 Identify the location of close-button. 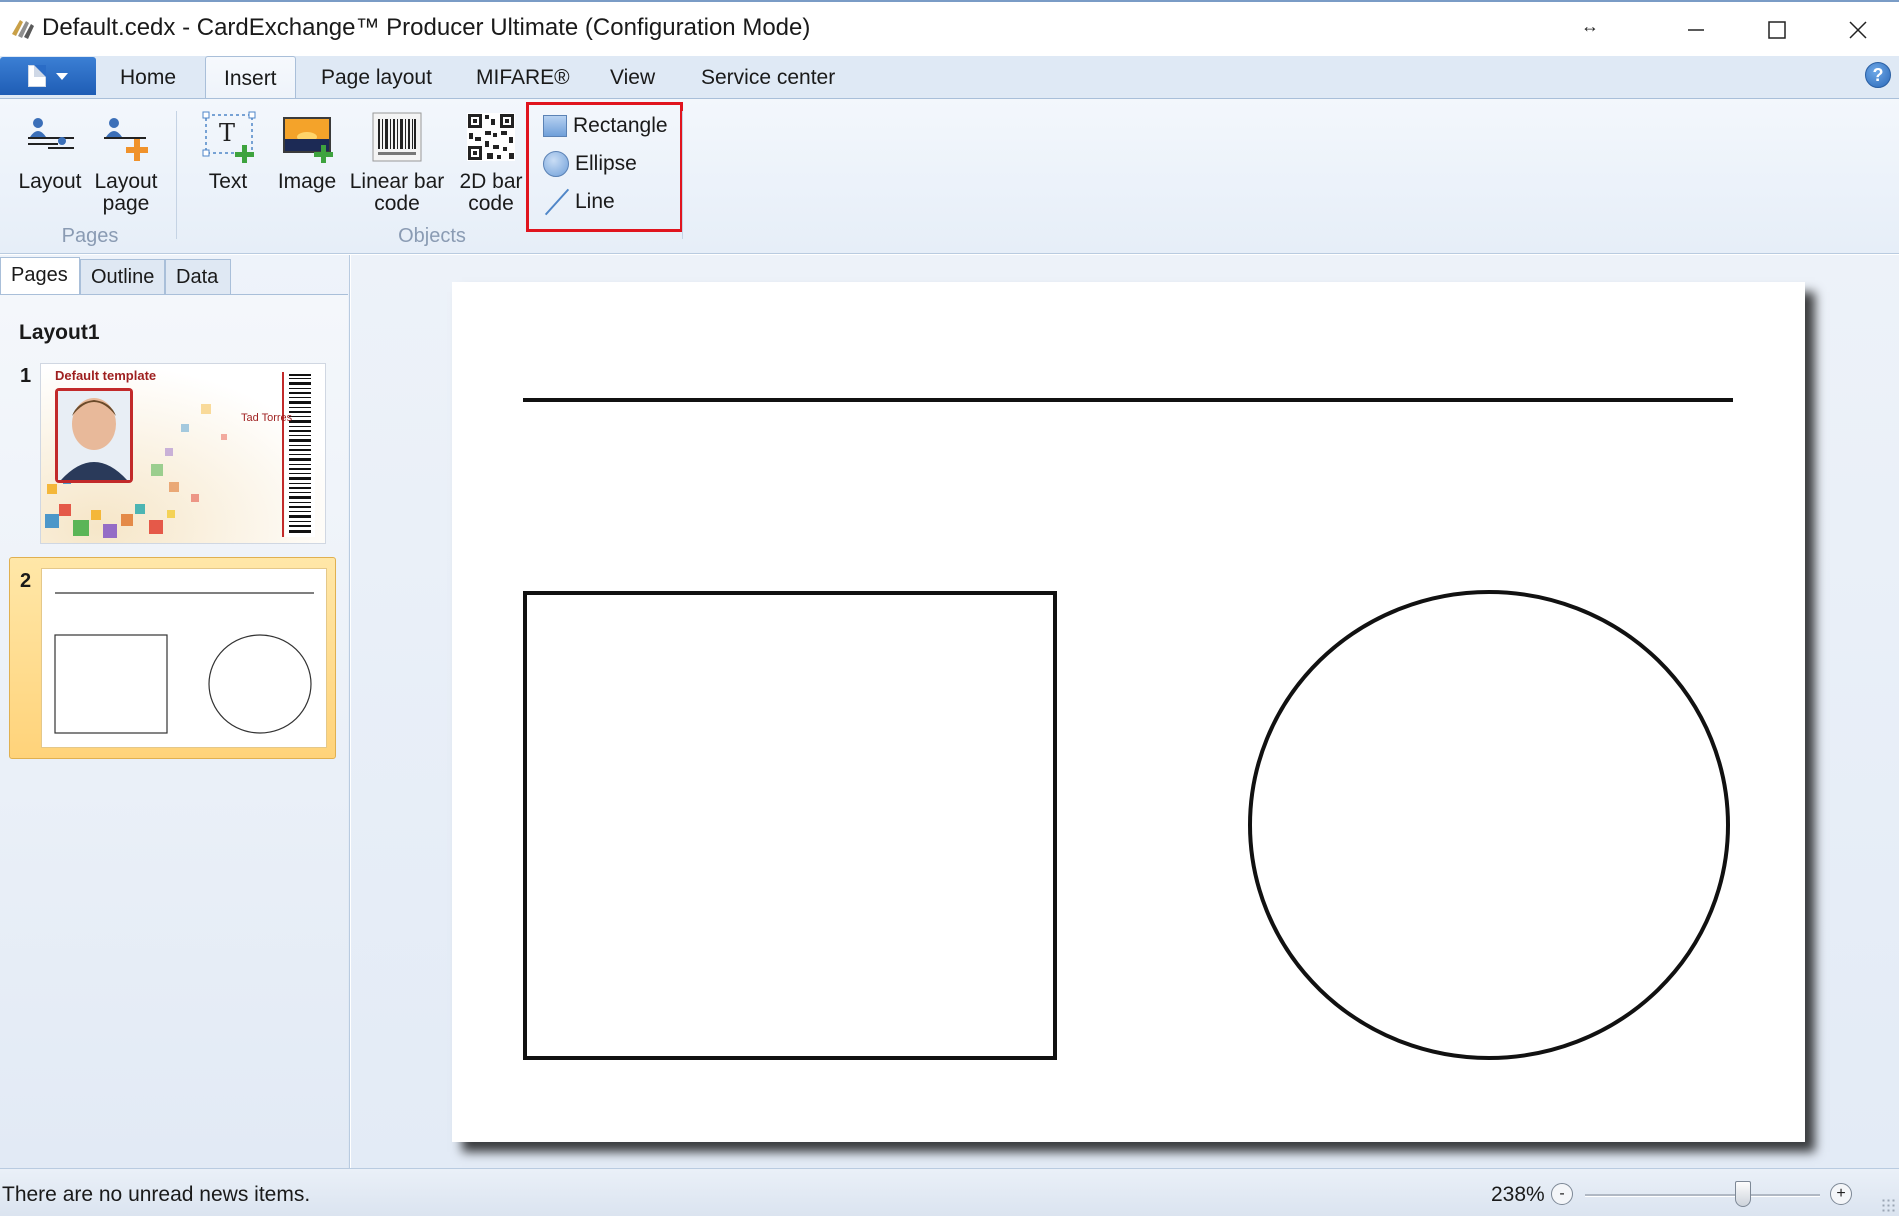
(1858, 30).